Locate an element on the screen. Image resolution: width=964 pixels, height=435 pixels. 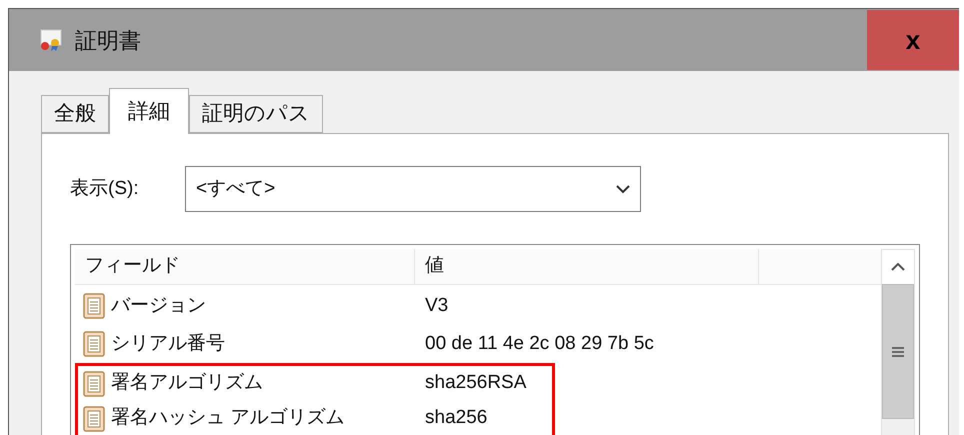
window-title: 証明書 is located at coordinates (108, 40).